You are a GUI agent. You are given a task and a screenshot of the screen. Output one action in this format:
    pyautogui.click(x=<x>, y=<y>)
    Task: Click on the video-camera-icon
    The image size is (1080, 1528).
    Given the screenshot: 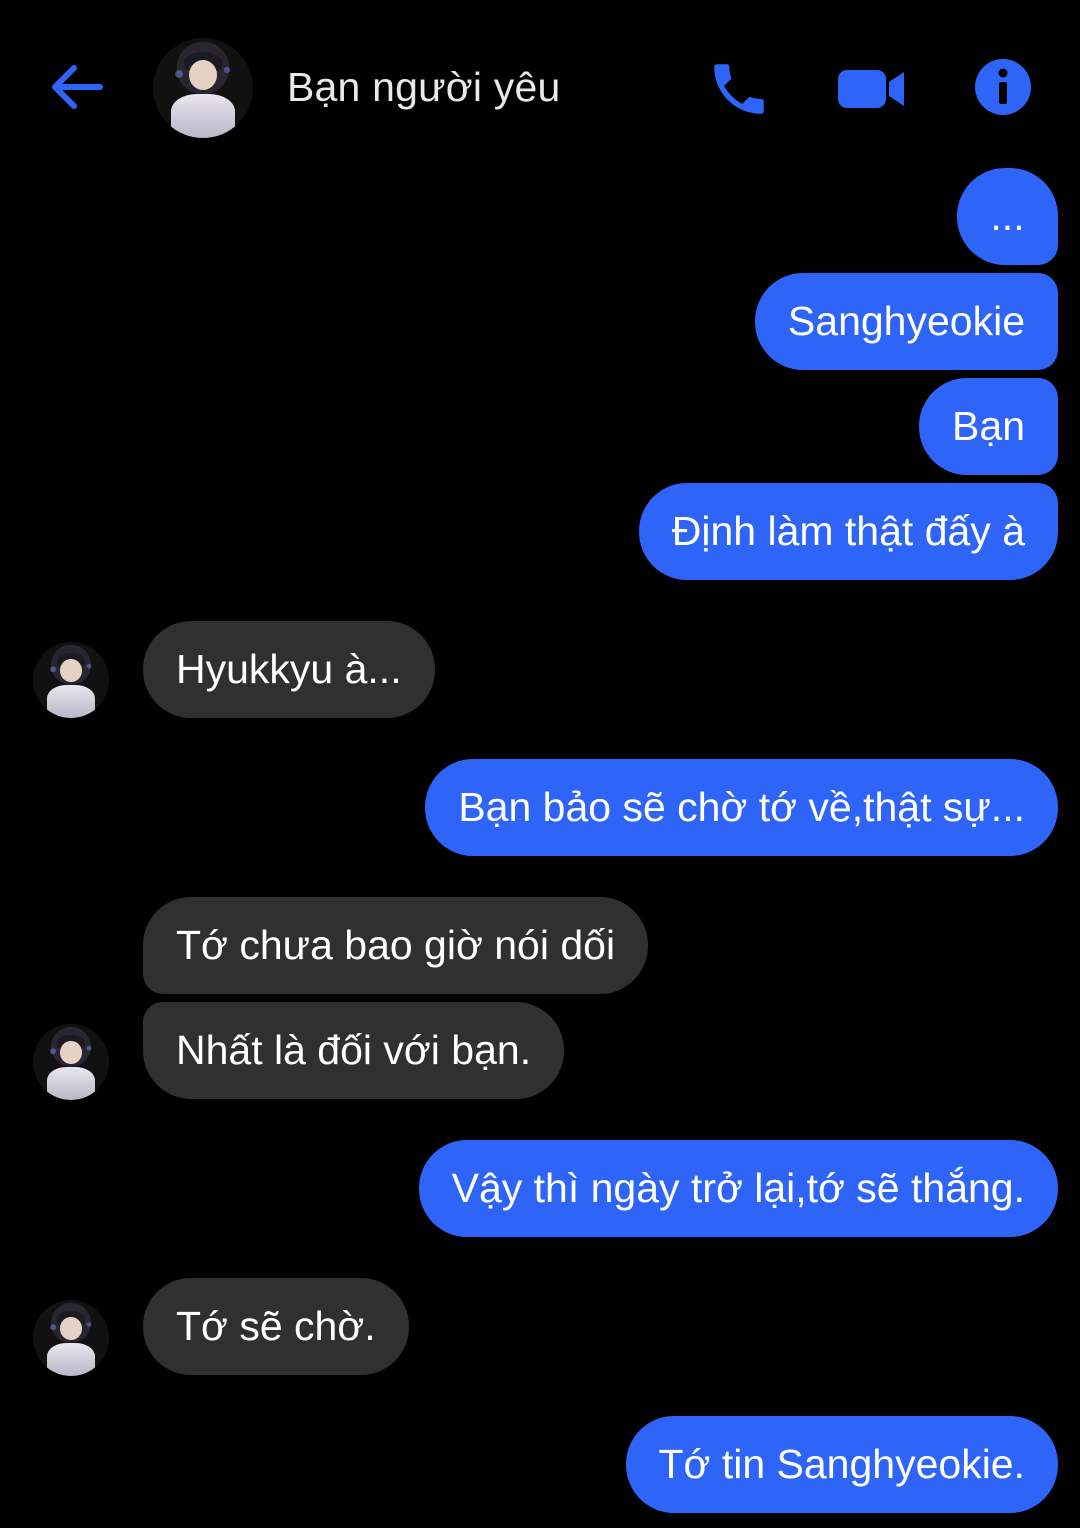 What is the action you would take?
    pyautogui.click(x=871, y=89)
    